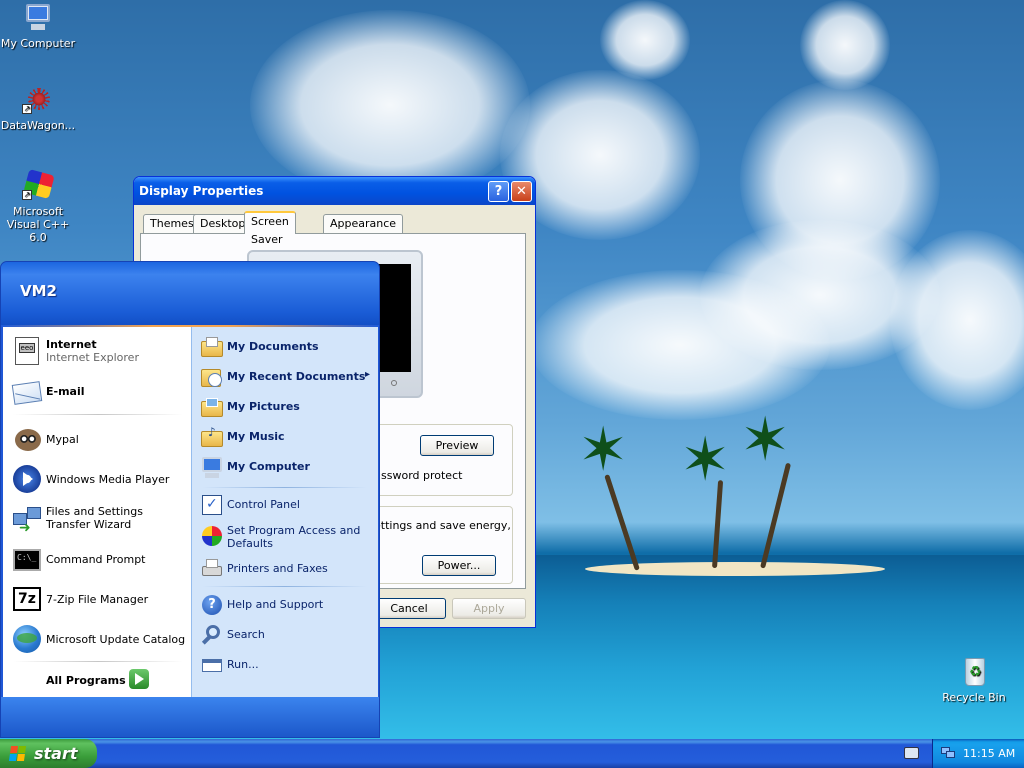 Image resolution: width=1024 pixels, height=768 pixels. What do you see at coordinates (99, 519) in the screenshot?
I see `start-item-transfer-wizard: ➜ Files and Settings Transfer Wizard` at bounding box center [99, 519].